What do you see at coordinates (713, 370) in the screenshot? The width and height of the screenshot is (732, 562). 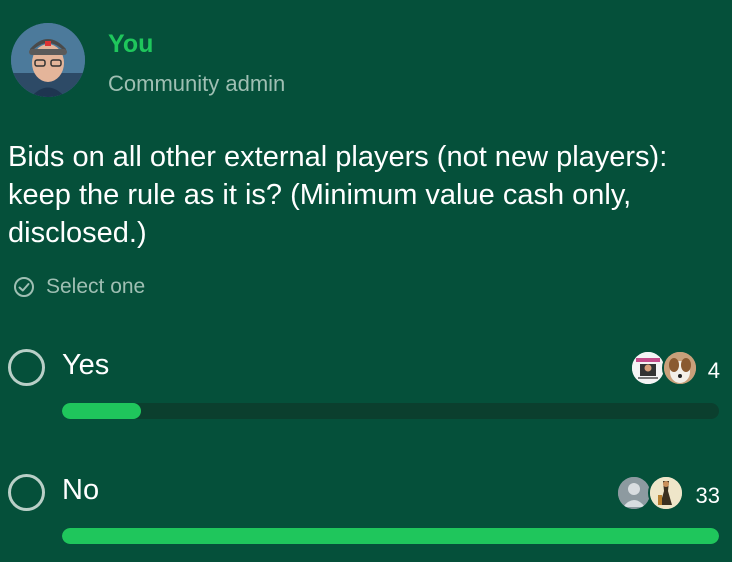 I see `vote-count: 4` at bounding box center [713, 370].